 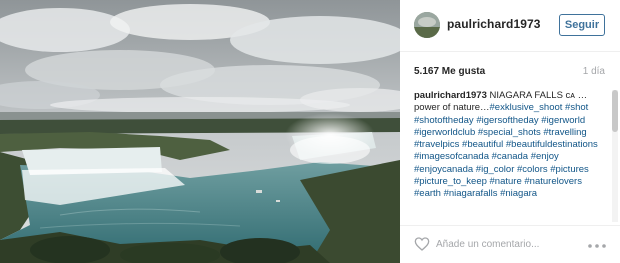 I want to click on post-stats: 5.167 Me gusta 1 día, so click(x=510, y=70).